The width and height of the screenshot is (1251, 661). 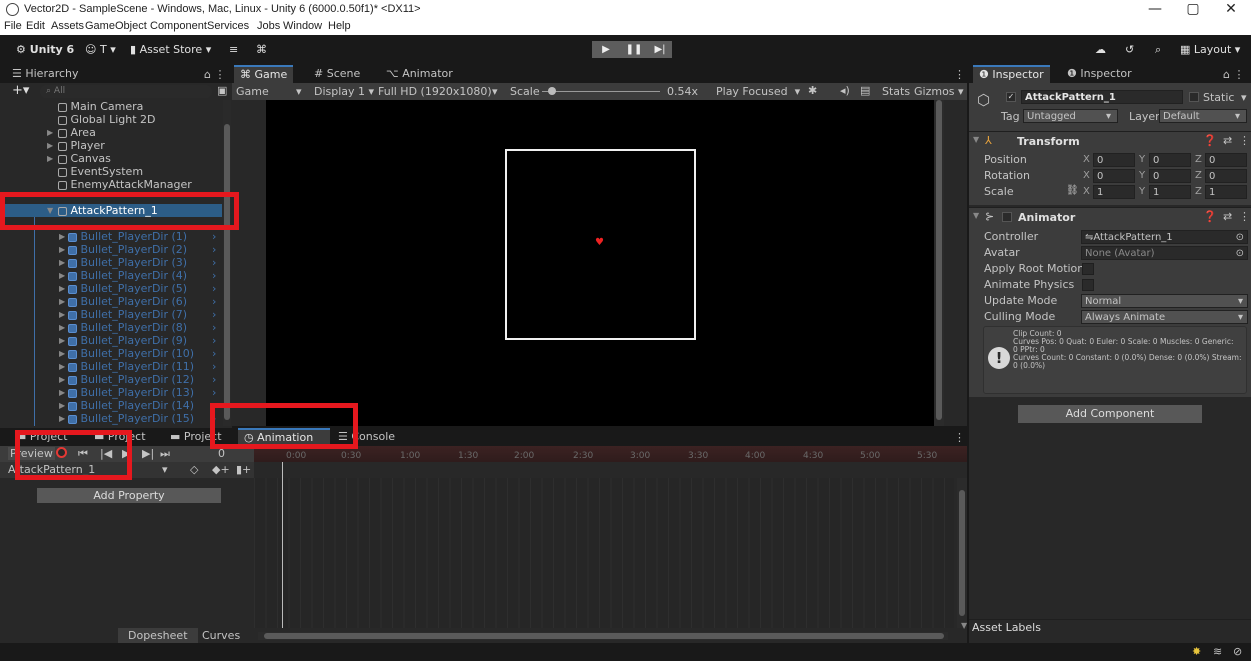 What do you see at coordinates (1114, 176) in the screenshot?
I see `rotation-x-field: 0` at bounding box center [1114, 176].